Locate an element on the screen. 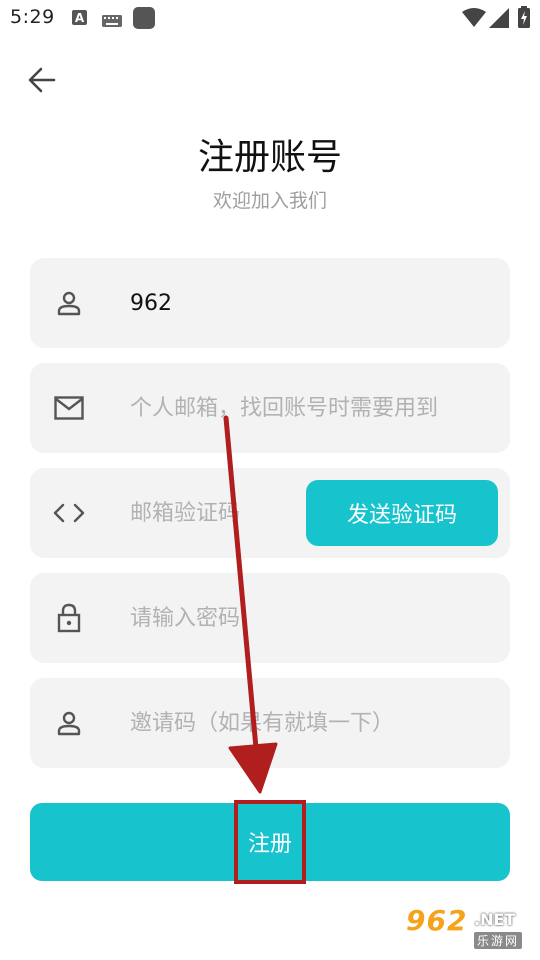  status-time: 5:29 is located at coordinates (32, 17).